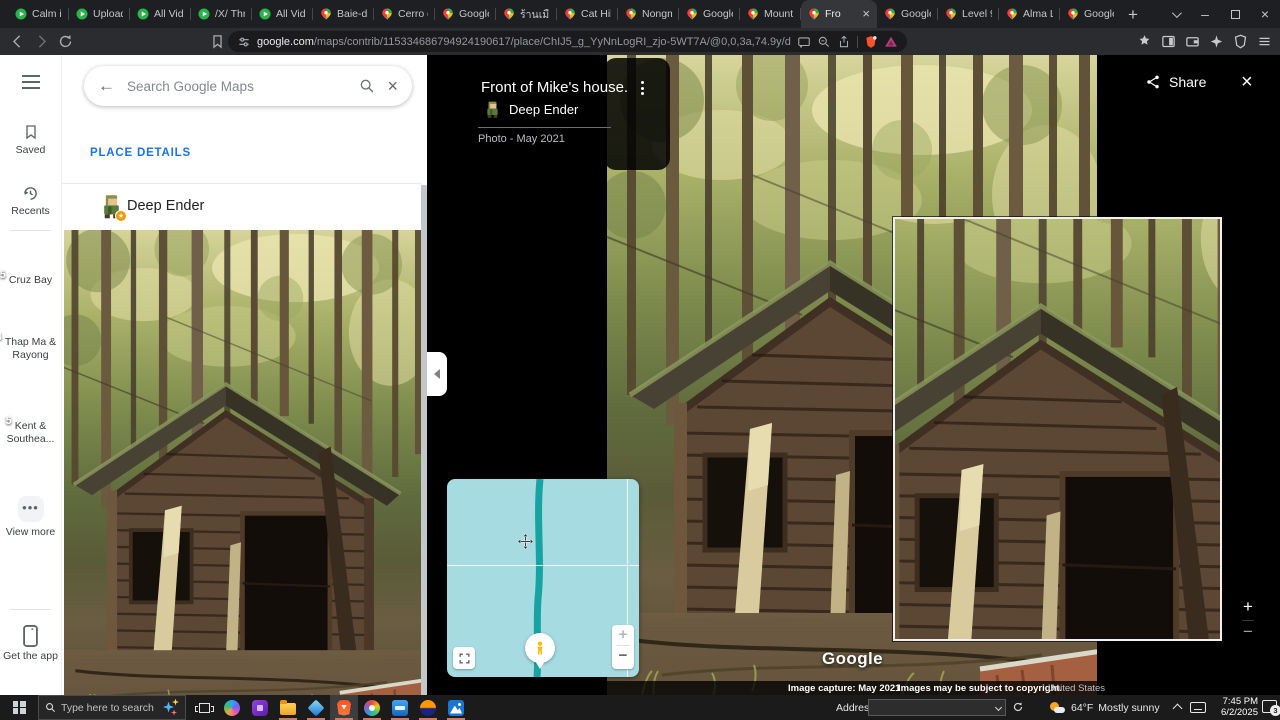 This screenshot has height=720, width=1280. I want to click on saved-label: Saved, so click(30, 150).